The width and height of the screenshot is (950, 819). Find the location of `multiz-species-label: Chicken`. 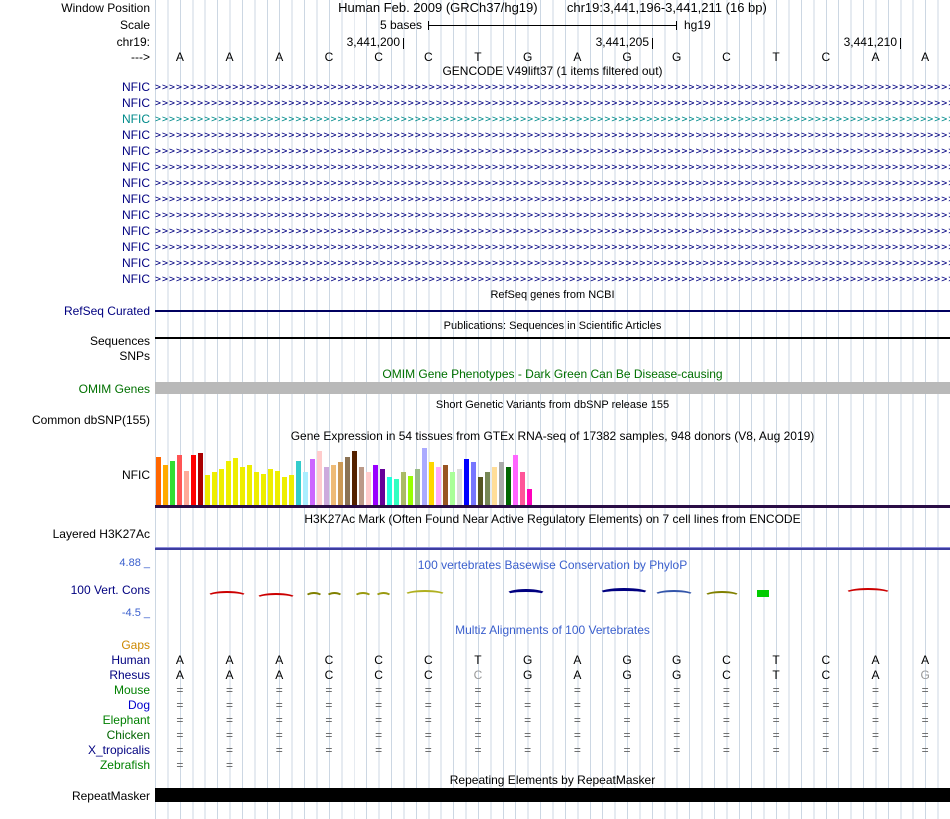

multiz-species-label: Chicken is located at coordinates (75, 735).